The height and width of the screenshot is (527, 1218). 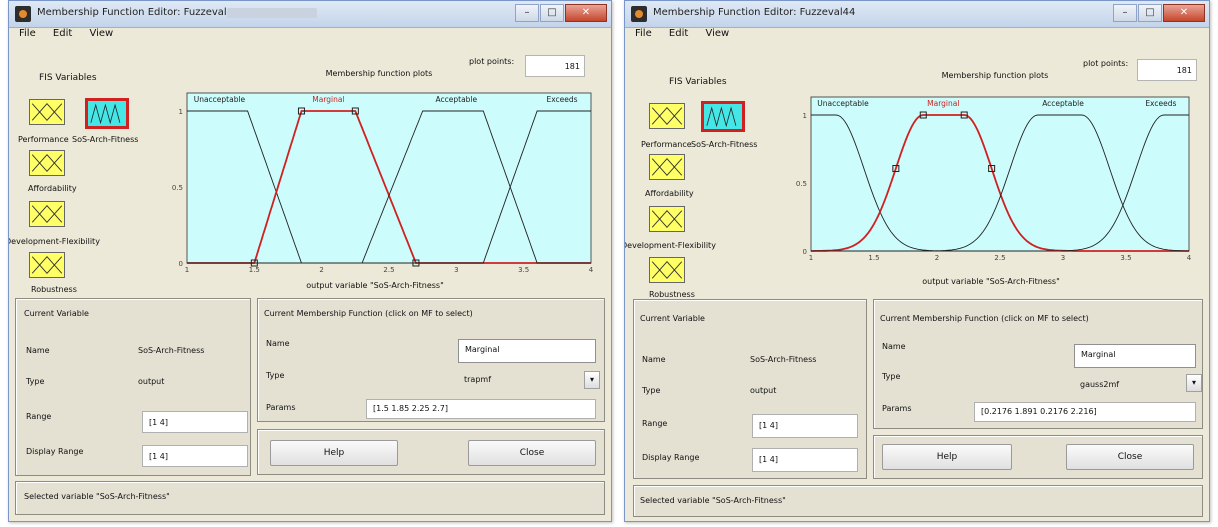 I want to click on mf-type-select: gauss2mf, so click(x=1135, y=384).